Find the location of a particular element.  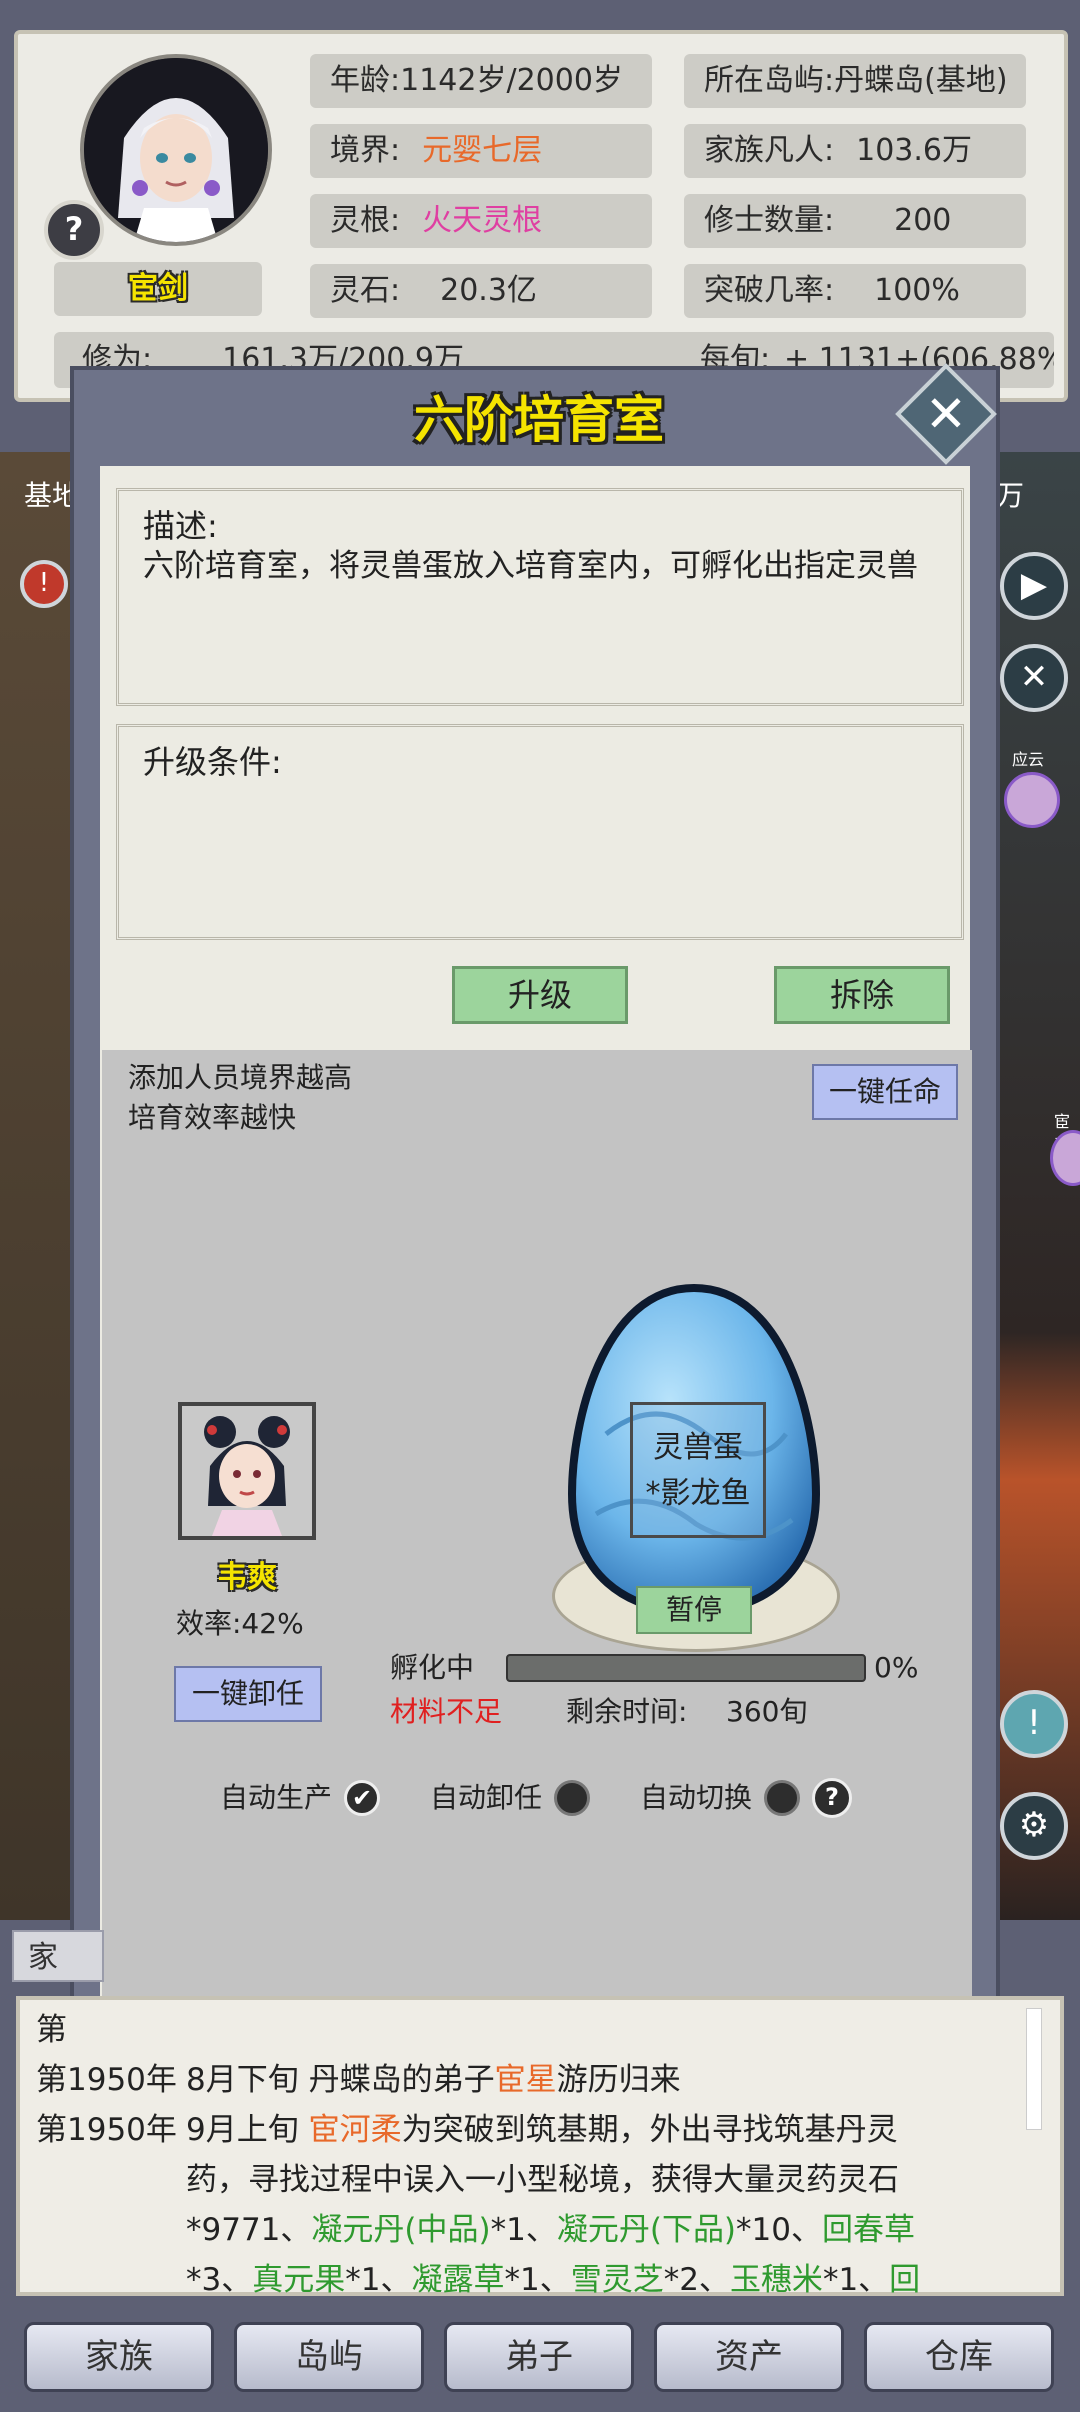

log-person: 宦星 is located at coordinates (526, 2080).